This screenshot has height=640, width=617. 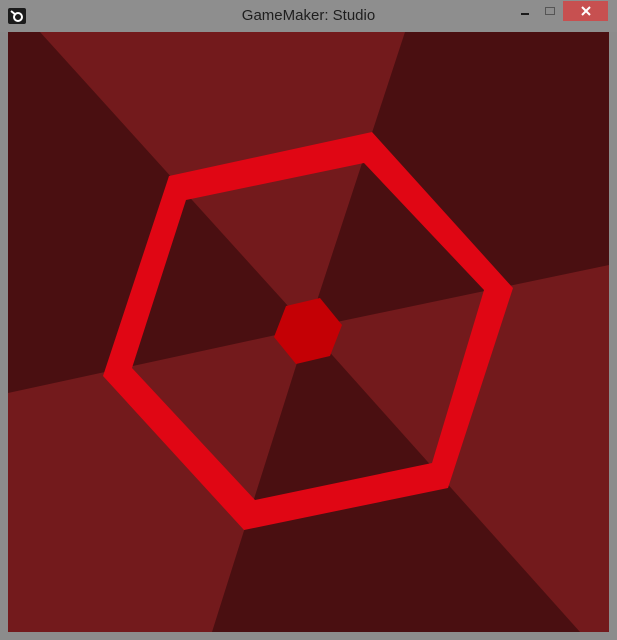 I want to click on close-icon, so click(x=585, y=11).